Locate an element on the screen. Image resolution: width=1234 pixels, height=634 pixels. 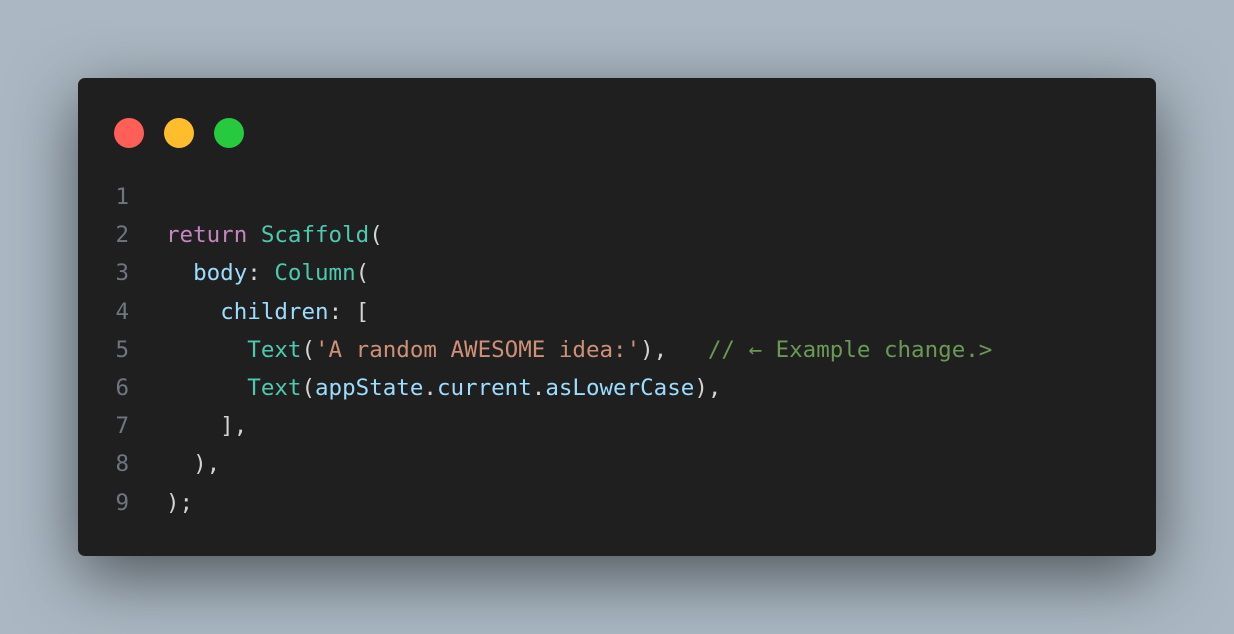
line-number: 6 is located at coordinates (122, 387).